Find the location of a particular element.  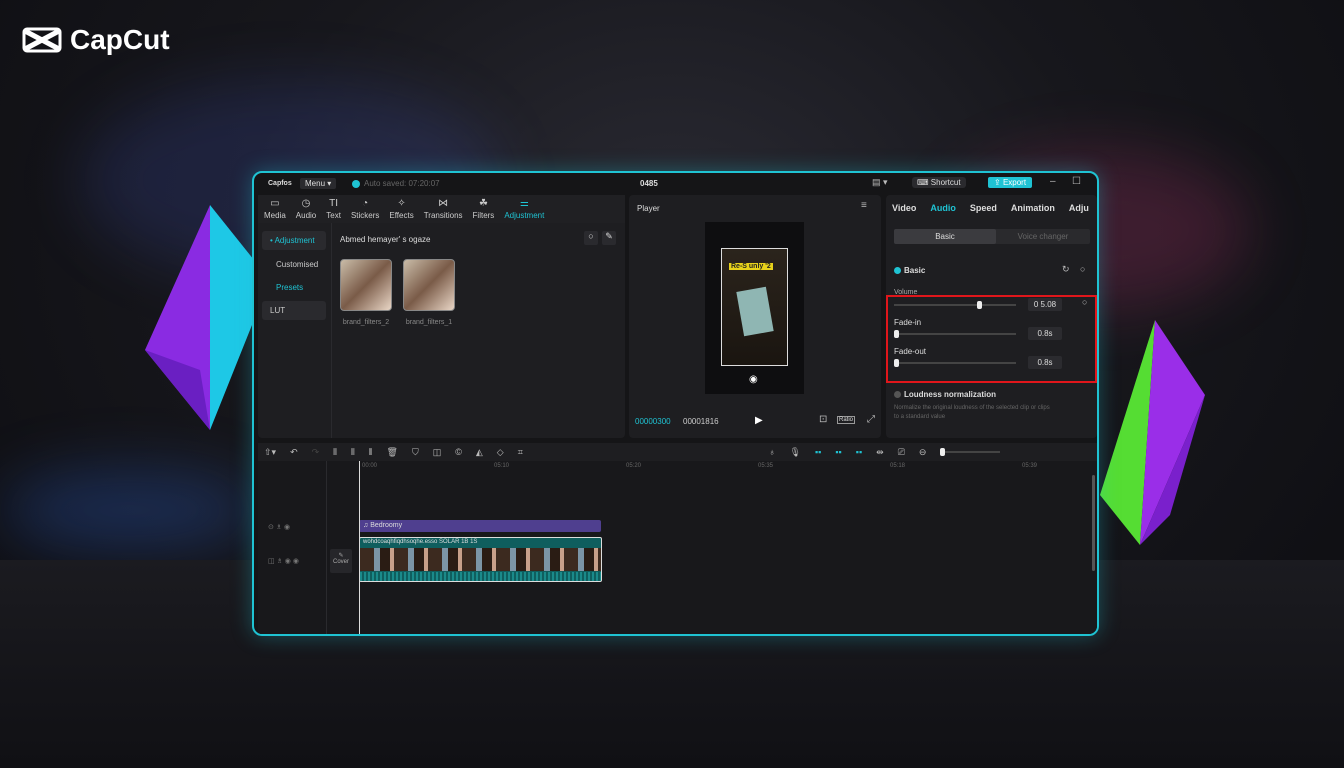

video-track-controls: ◫ ♗ ◉ ◉ is located at coordinates (283, 561).